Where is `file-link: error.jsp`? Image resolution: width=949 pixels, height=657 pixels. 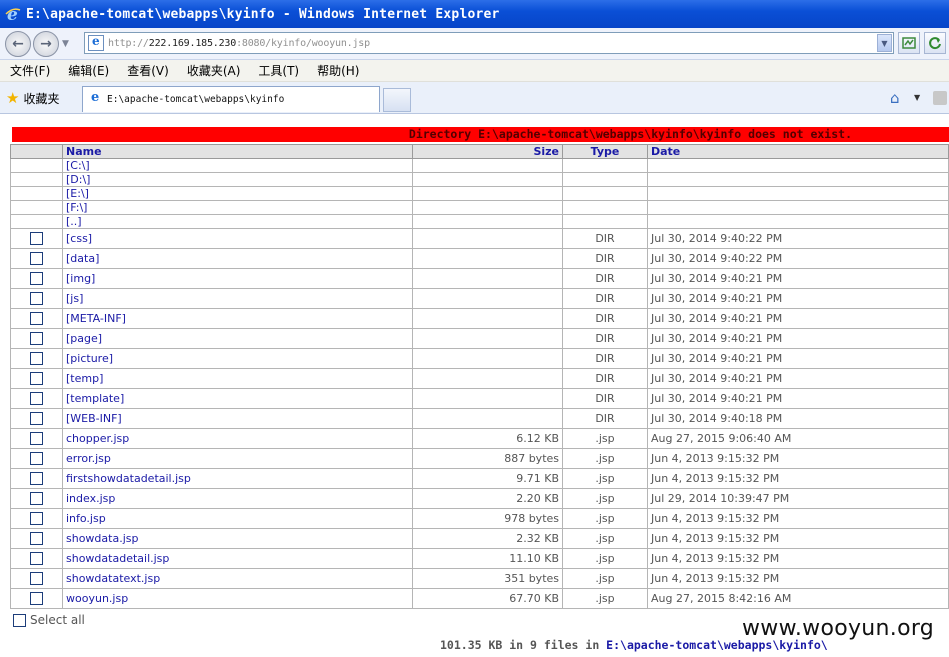
file-link: error.jsp is located at coordinates (88, 458).